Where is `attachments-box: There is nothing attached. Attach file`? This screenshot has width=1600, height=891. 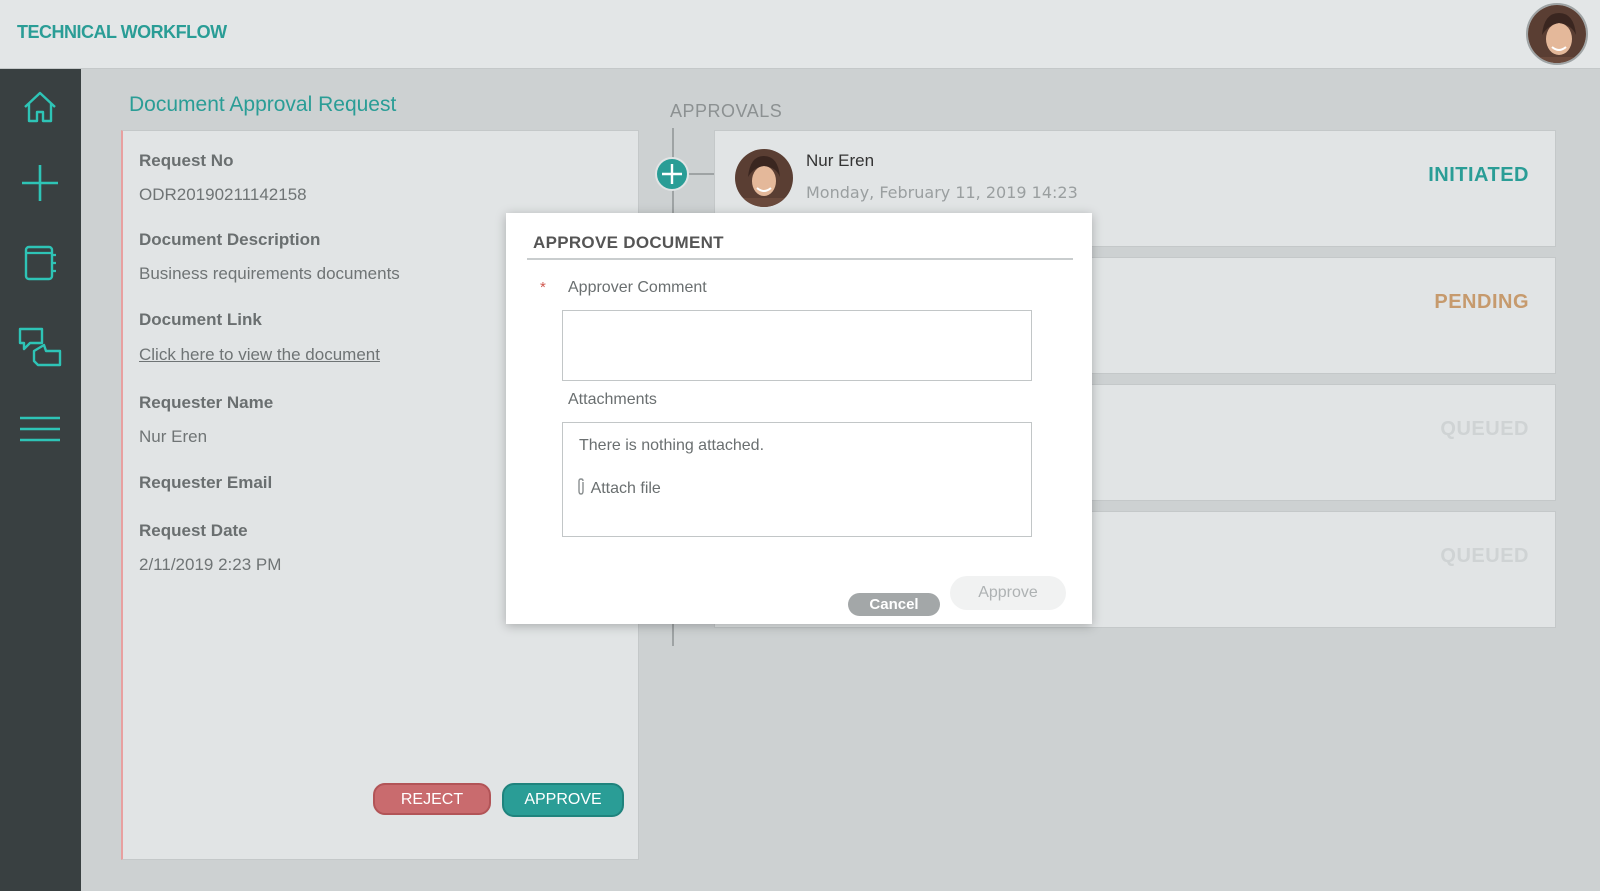 attachments-box: There is nothing attached. Attach file is located at coordinates (797, 479).